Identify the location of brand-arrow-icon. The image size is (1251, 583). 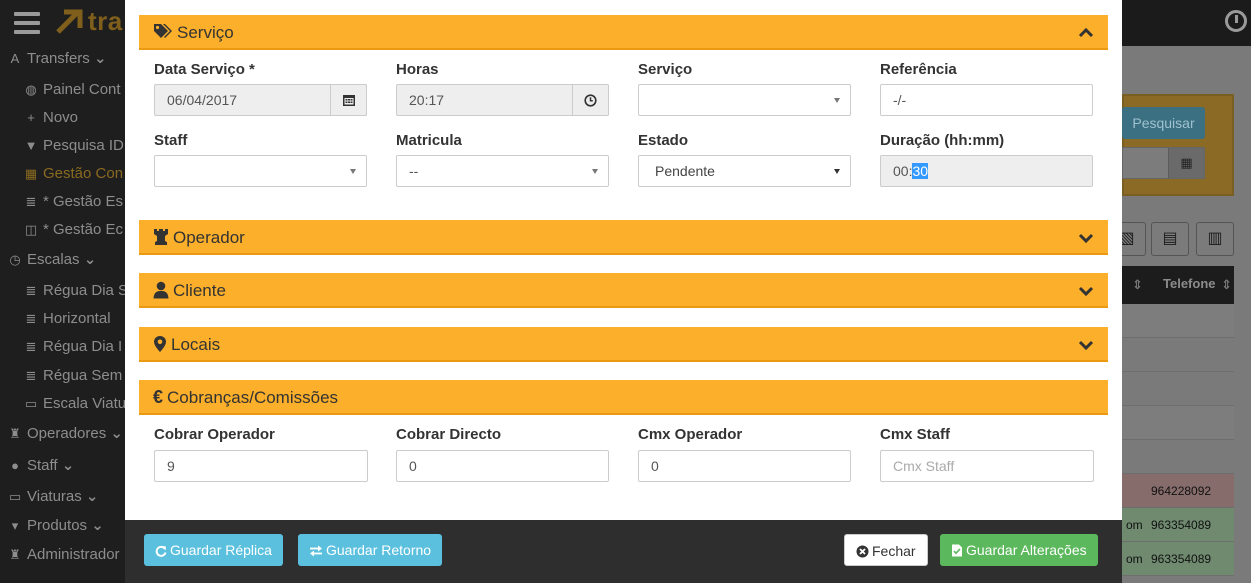
(69, 21).